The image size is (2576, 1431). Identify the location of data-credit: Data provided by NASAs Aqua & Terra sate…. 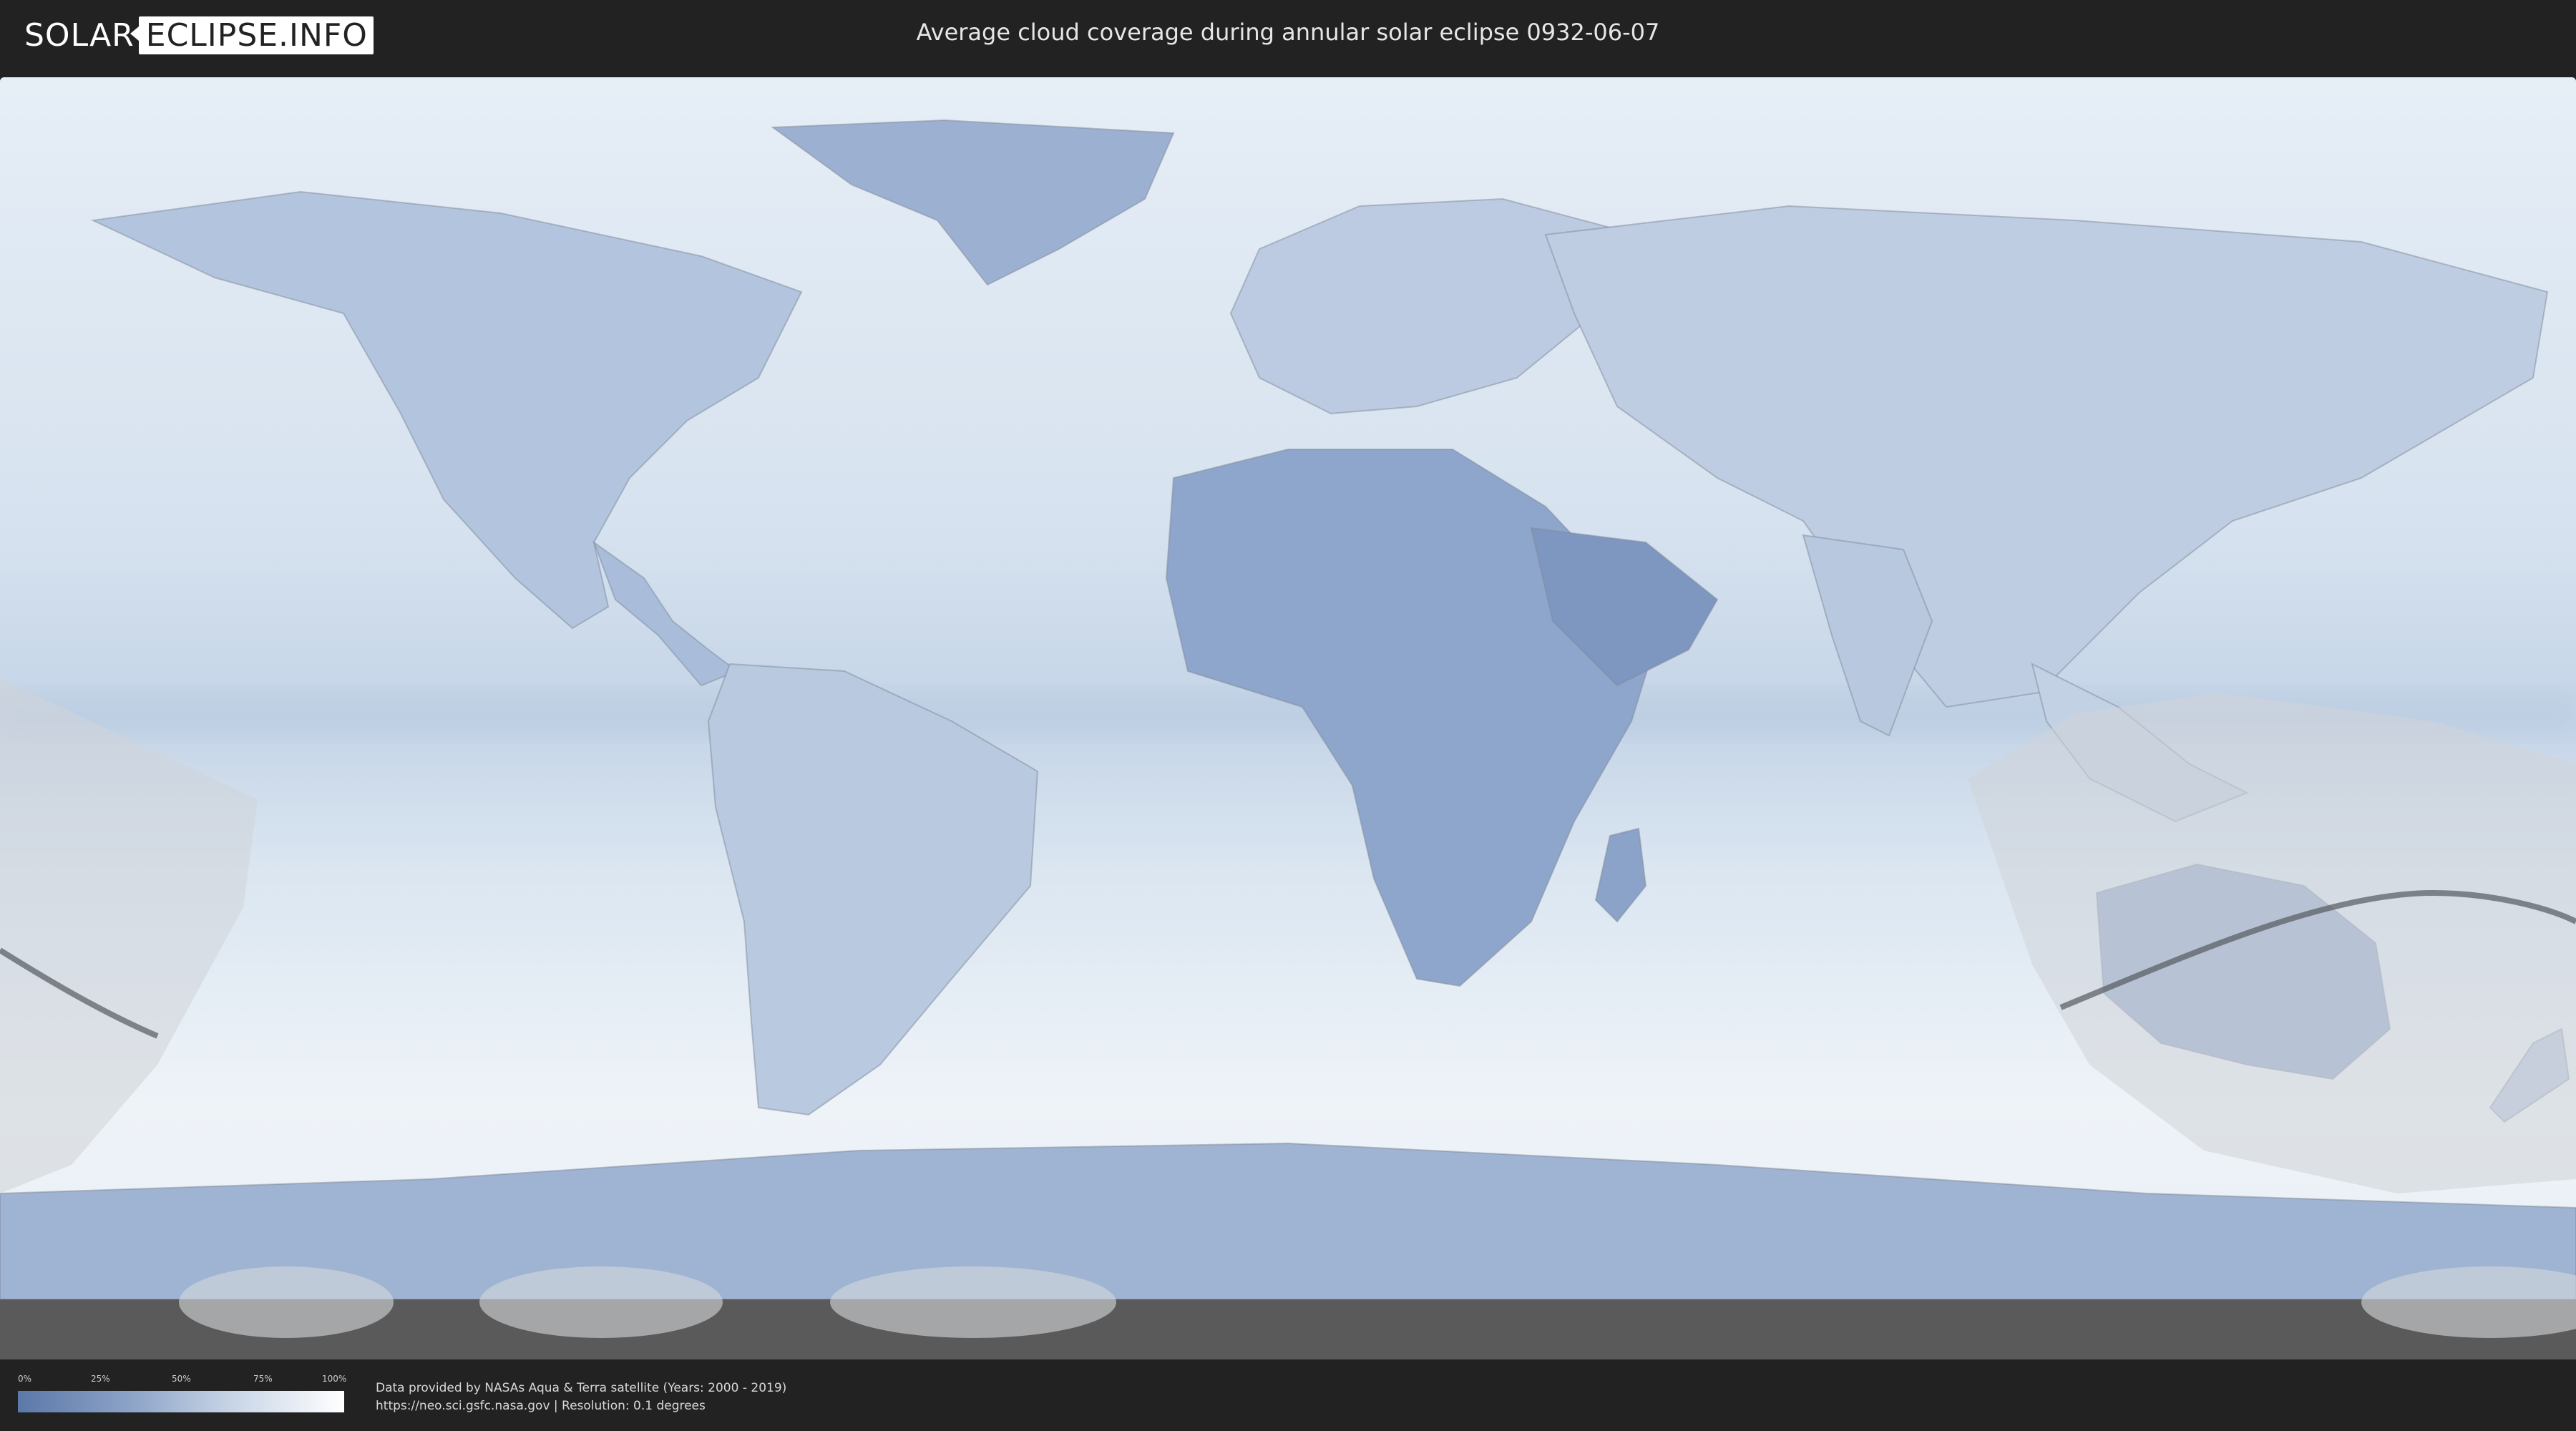
(581, 1397).